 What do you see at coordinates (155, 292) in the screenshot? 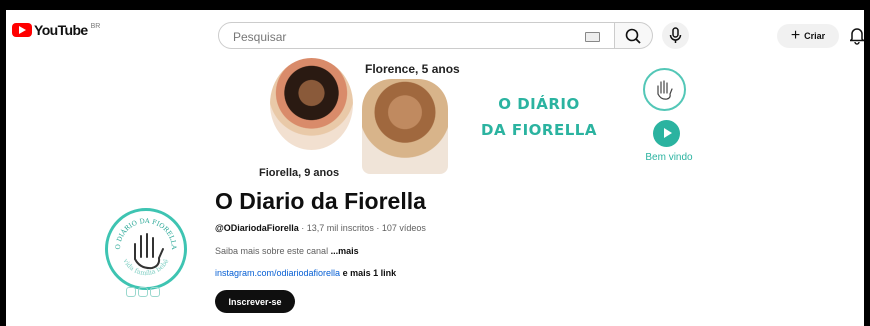
I see `youtube-icon` at bounding box center [155, 292].